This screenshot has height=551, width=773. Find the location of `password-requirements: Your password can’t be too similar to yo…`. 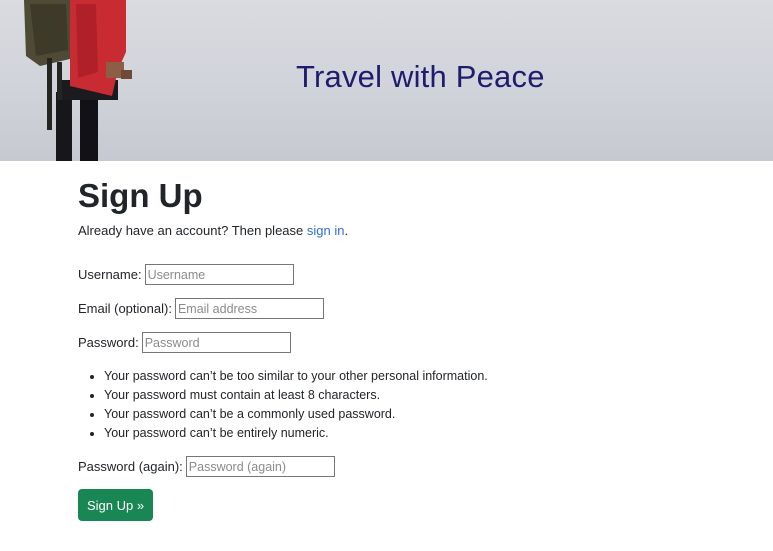

password-requirements: Your password can’t be too similar to yo… is located at coordinates (388, 405).